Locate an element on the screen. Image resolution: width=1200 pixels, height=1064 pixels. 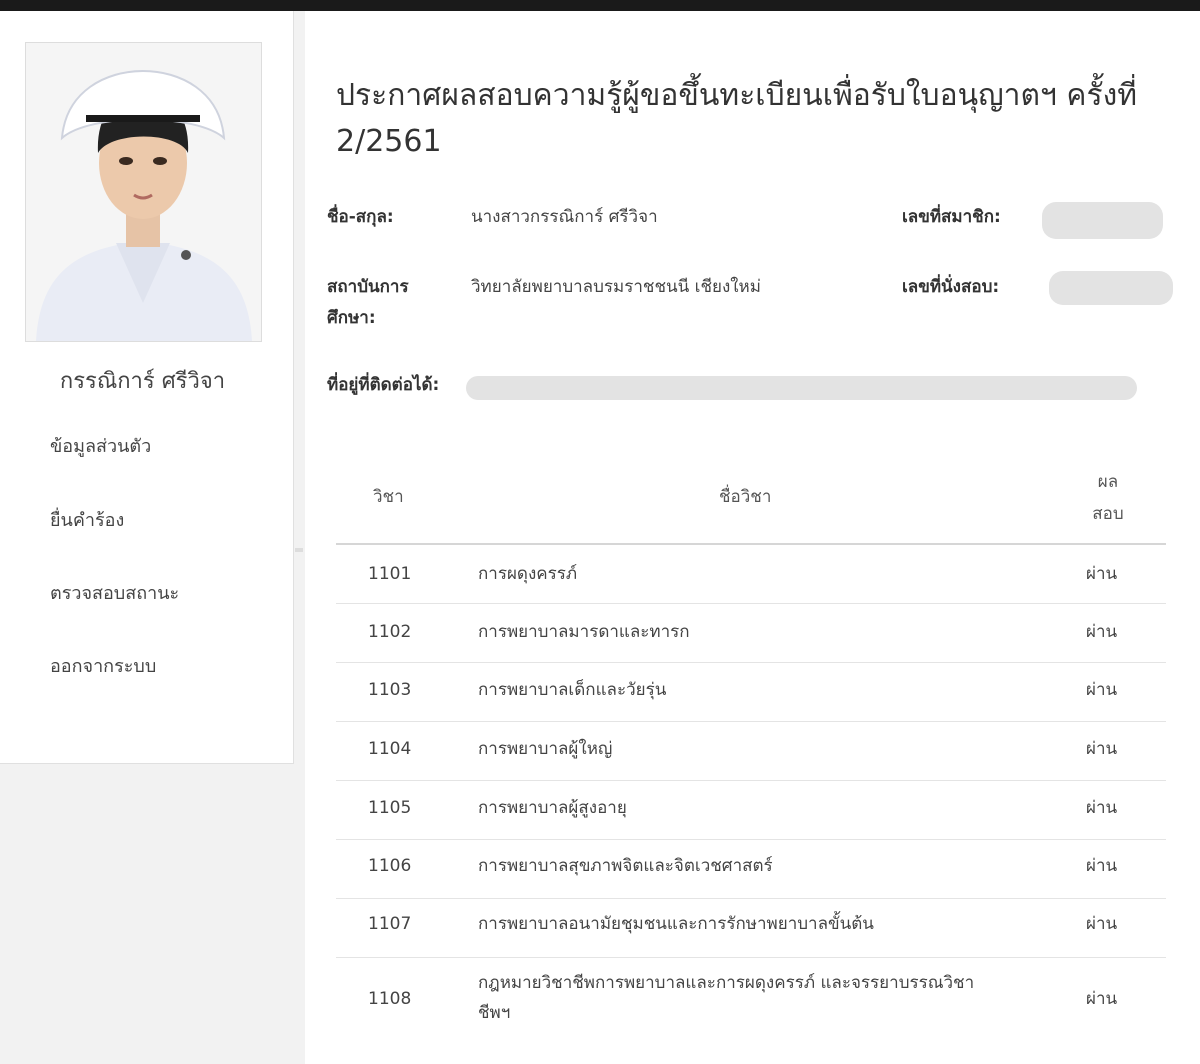
profile-name: กรรณิการ์ ศรีวิจา is located at coordinates (142, 381).